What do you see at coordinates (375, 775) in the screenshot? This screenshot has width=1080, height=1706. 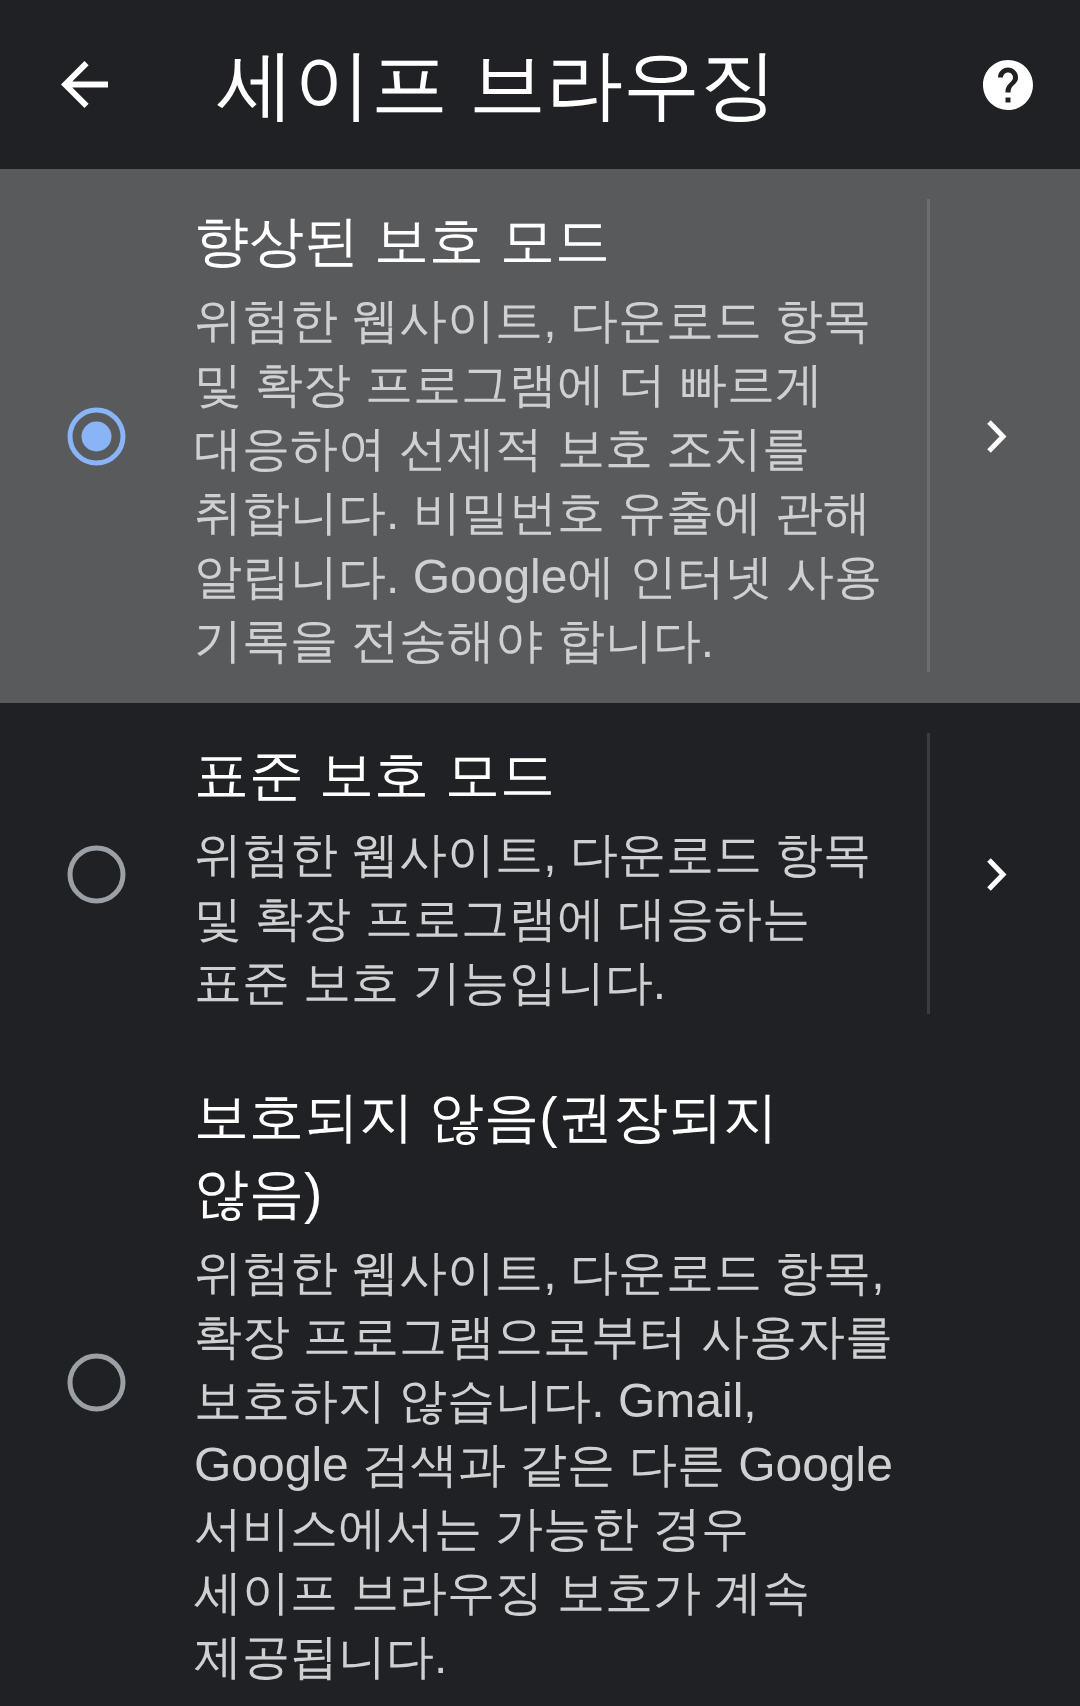 I see `option-title: 표준 보호 모드` at bounding box center [375, 775].